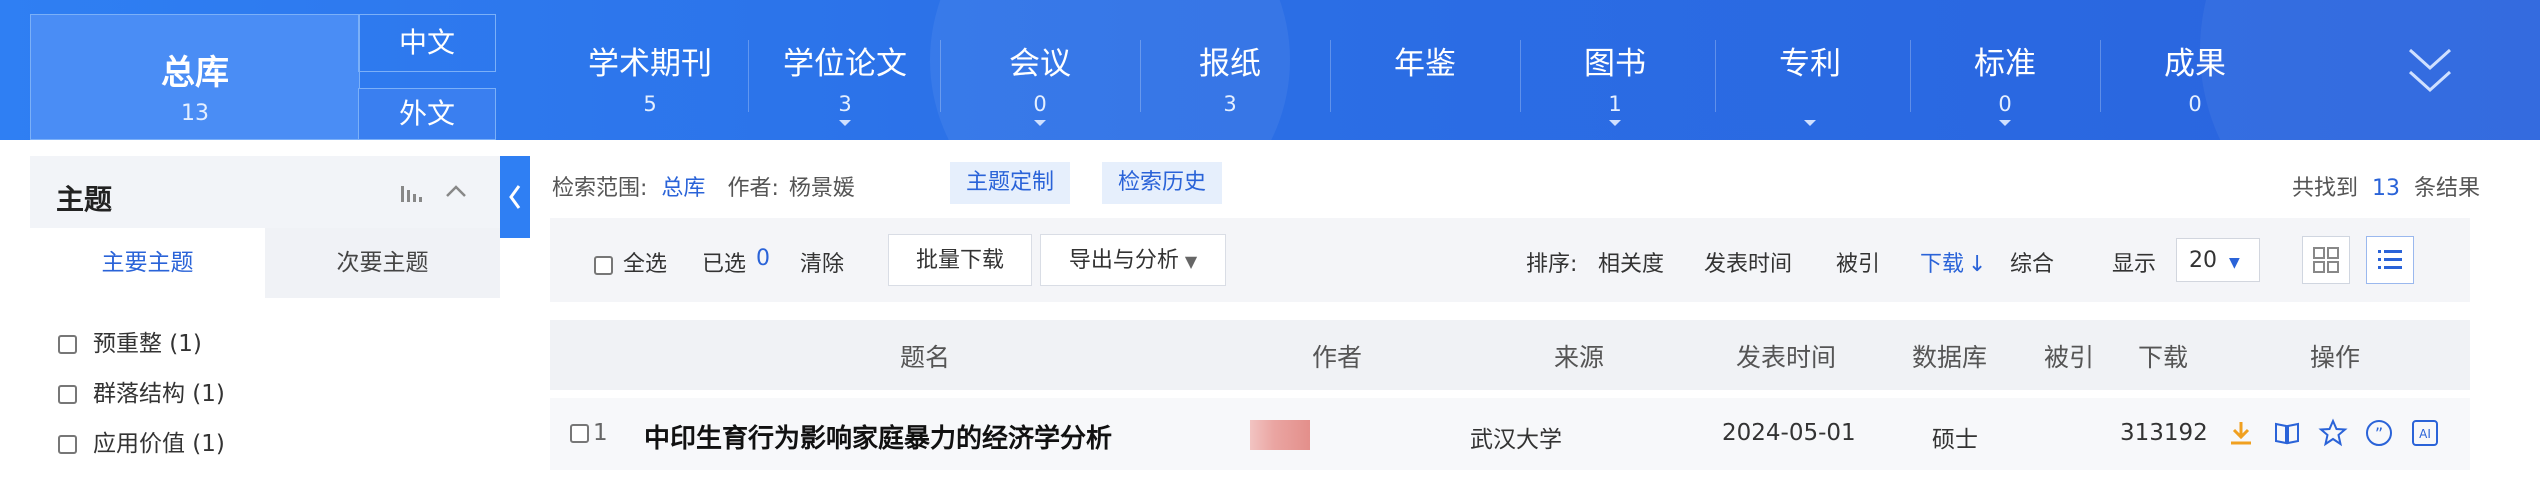  I want to click on tab-primary-topic: 主要主题, so click(147, 263).